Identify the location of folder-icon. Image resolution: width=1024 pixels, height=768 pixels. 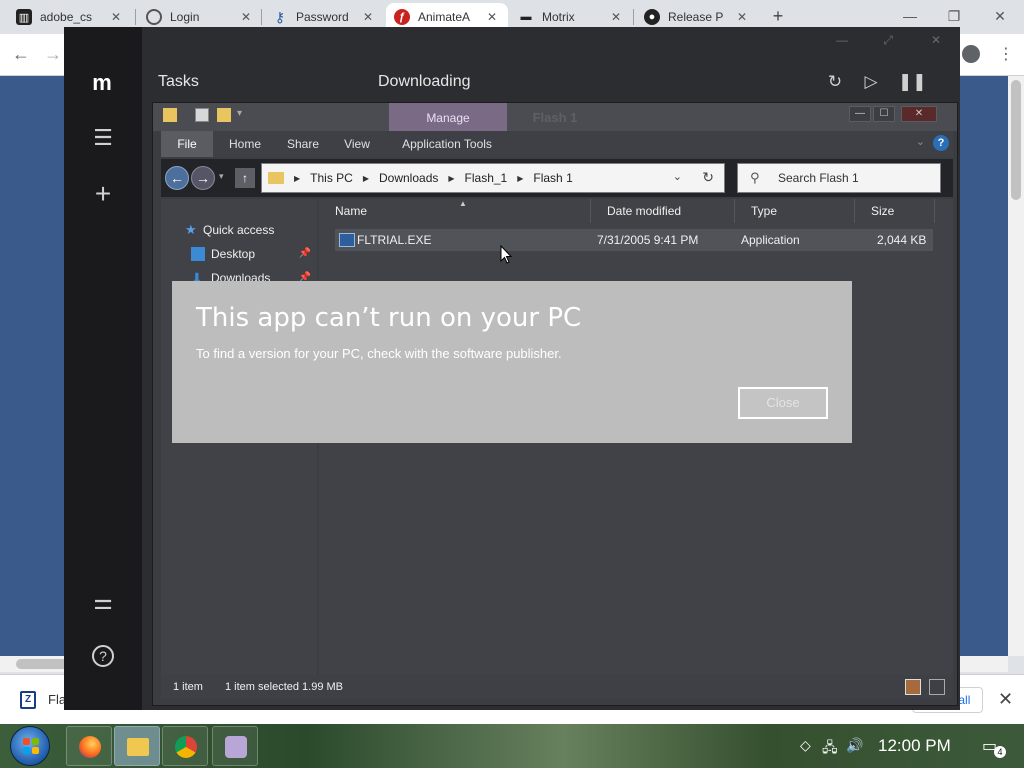
(276, 178).